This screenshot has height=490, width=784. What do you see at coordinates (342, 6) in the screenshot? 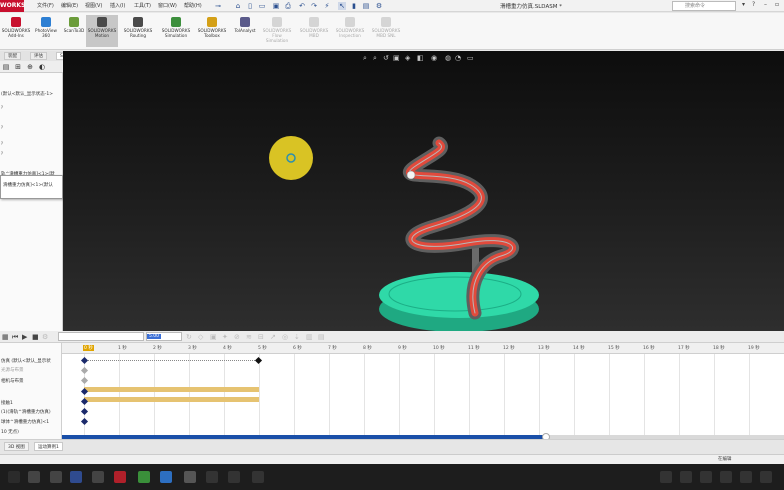
I see `select-icon: ↖` at bounding box center [342, 6].